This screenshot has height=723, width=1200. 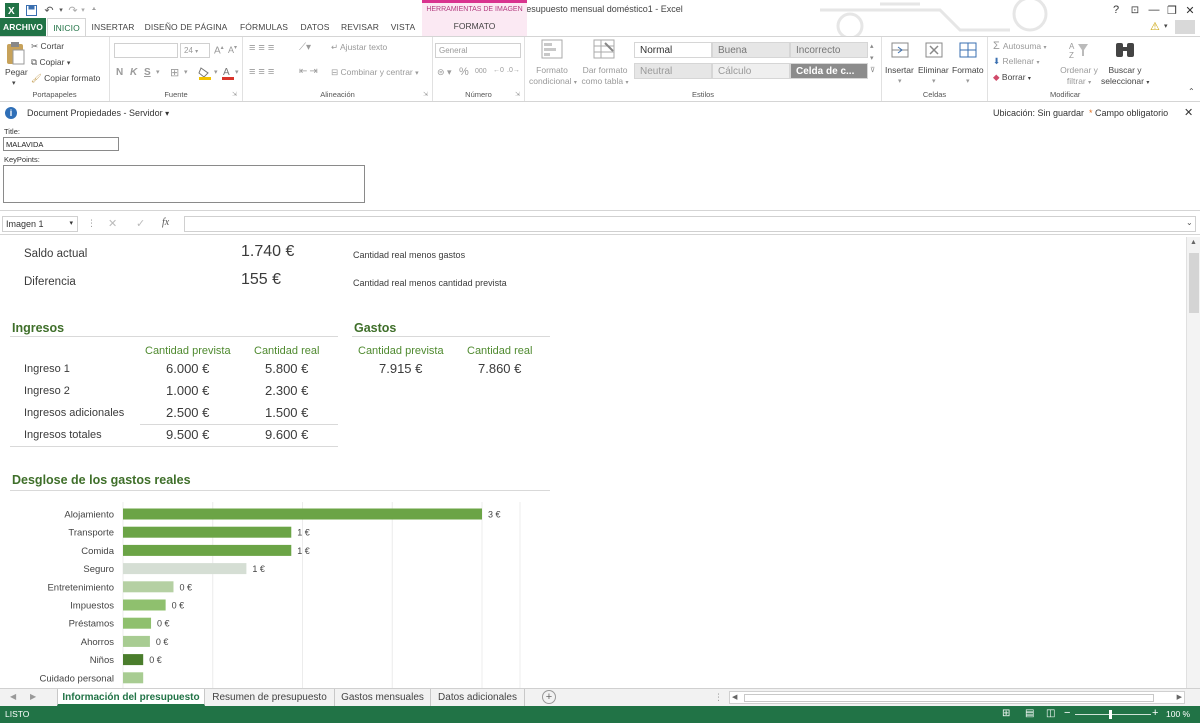 I want to click on horizontal-scrollbar: ◀ ▶, so click(x=957, y=697).